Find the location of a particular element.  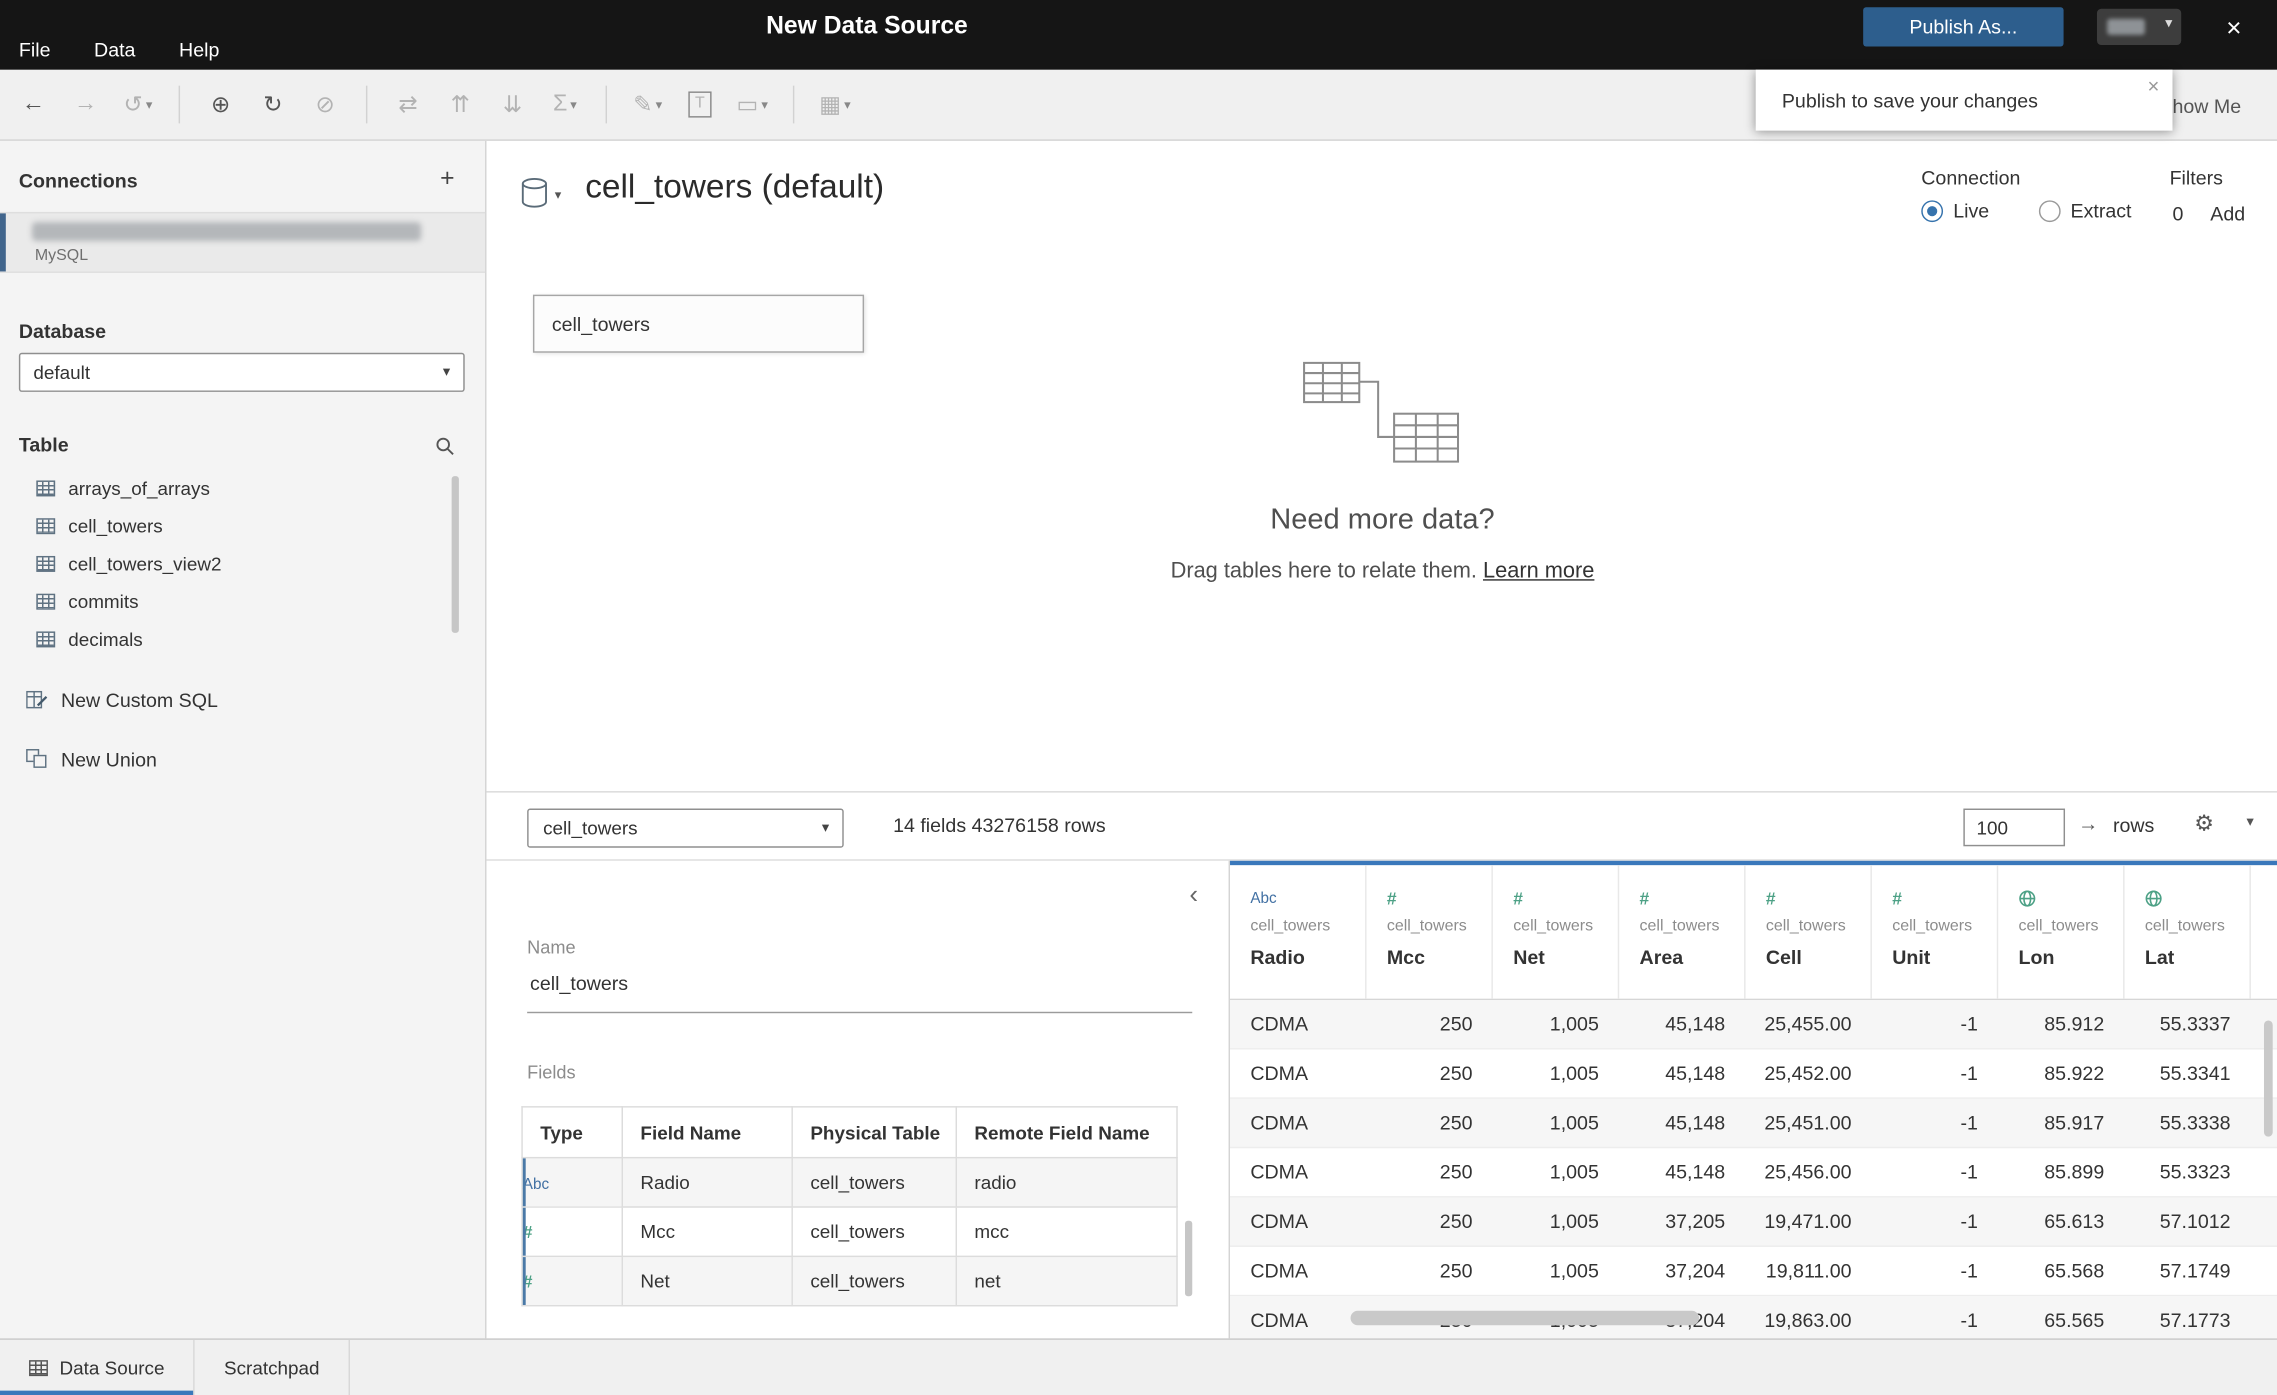

sheet-tabs: Data Source Scratchpad is located at coordinates (1138, 1367).